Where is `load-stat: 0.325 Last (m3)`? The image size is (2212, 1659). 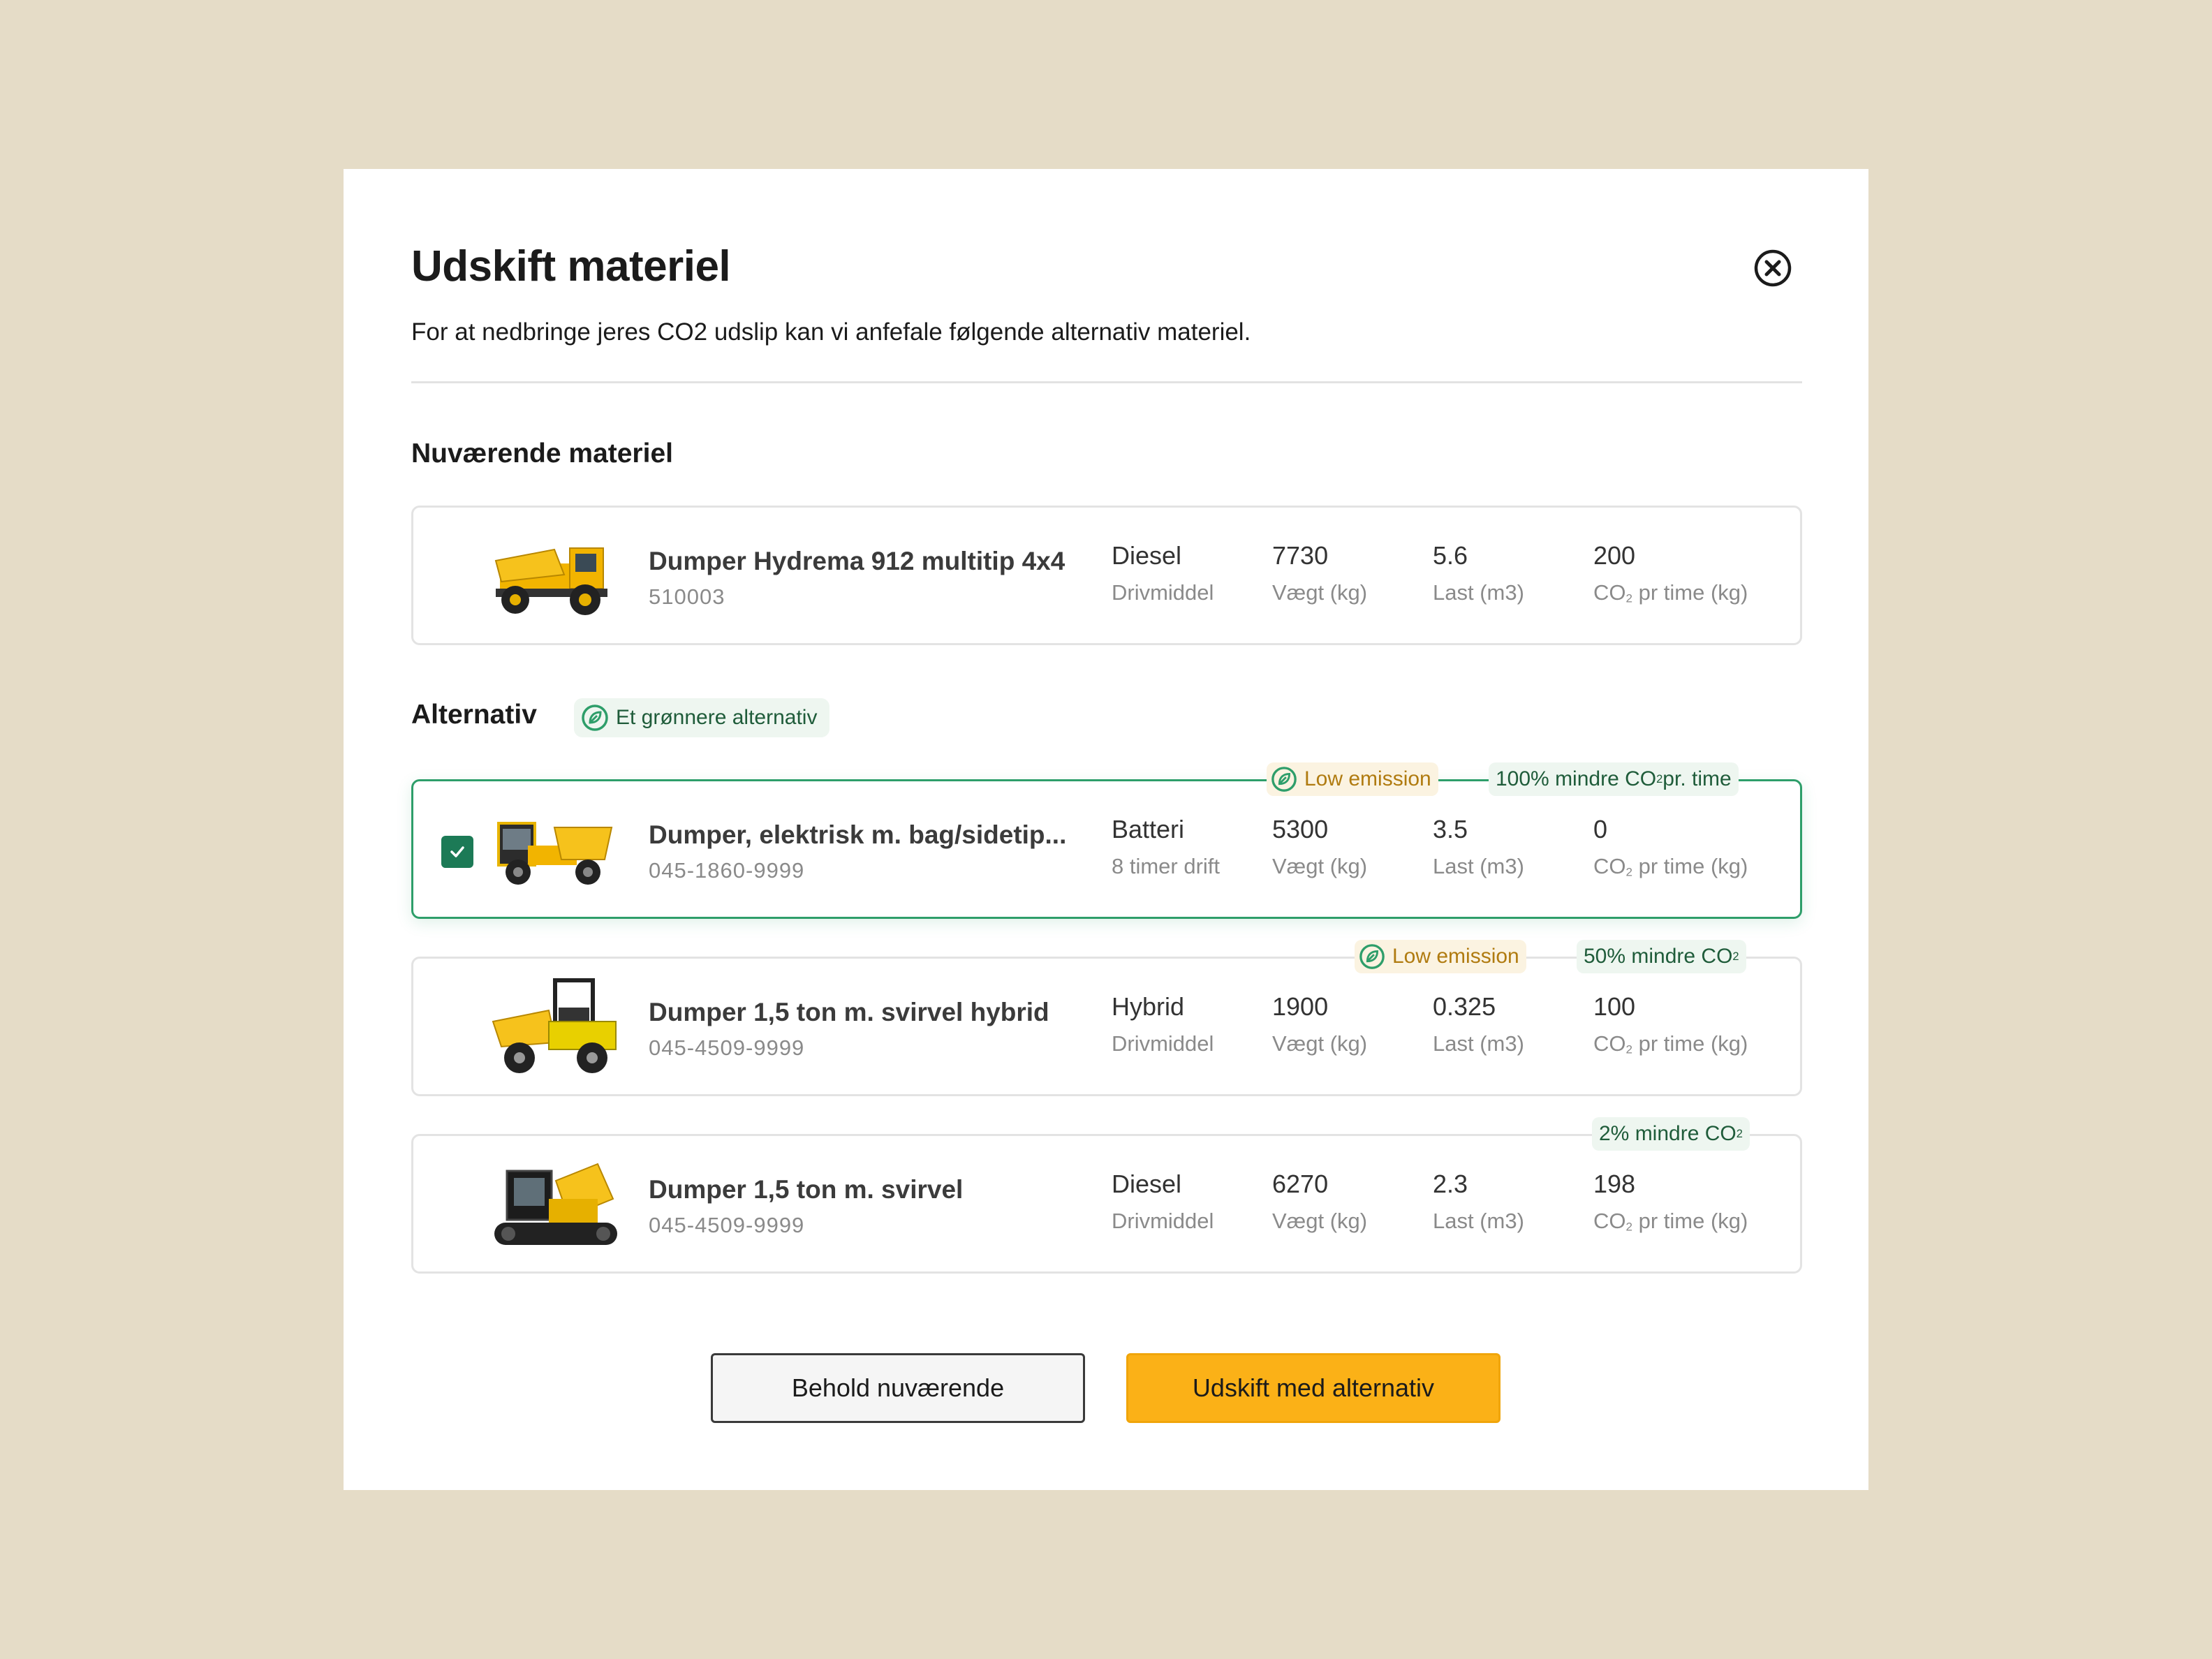 load-stat: 0.325 Last (m3) is located at coordinates (1478, 1024).